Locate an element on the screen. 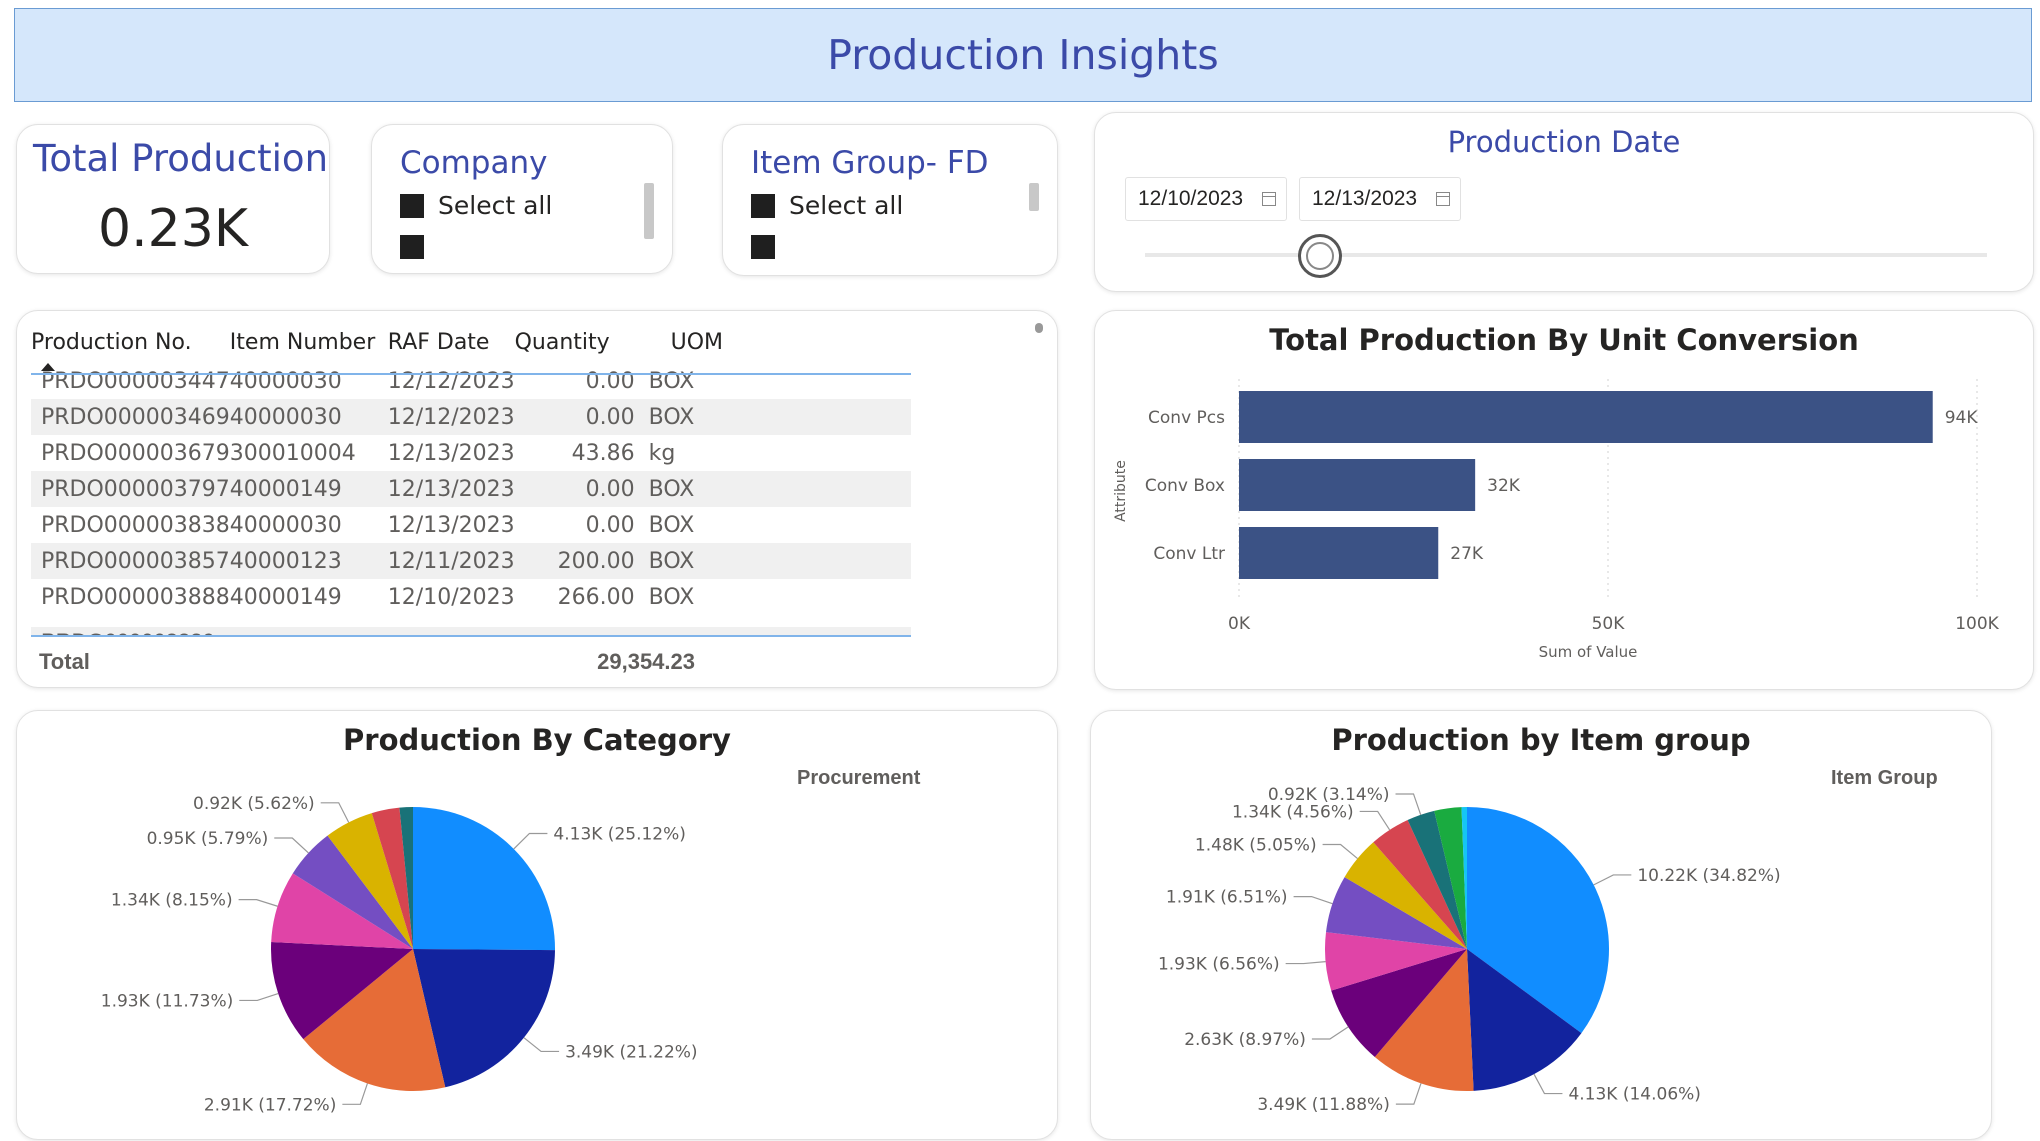 This screenshot has width=2040, height=1141. pie-data-label: 4.13K (14.06%) is located at coordinates (1634, 1095).